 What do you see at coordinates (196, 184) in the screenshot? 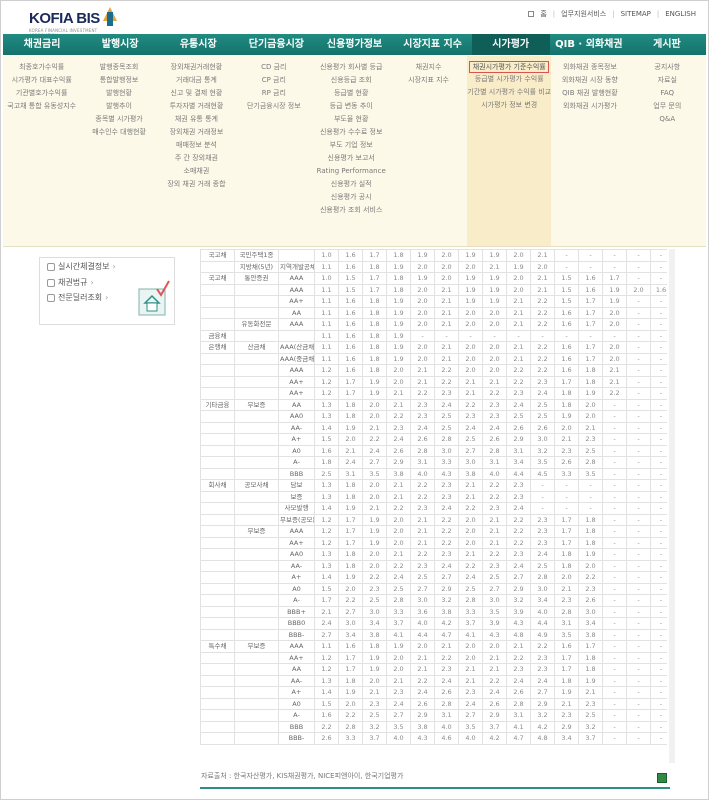
I see `mega-menu-item: 장외 채권 거래 종합` at bounding box center [196, 184].